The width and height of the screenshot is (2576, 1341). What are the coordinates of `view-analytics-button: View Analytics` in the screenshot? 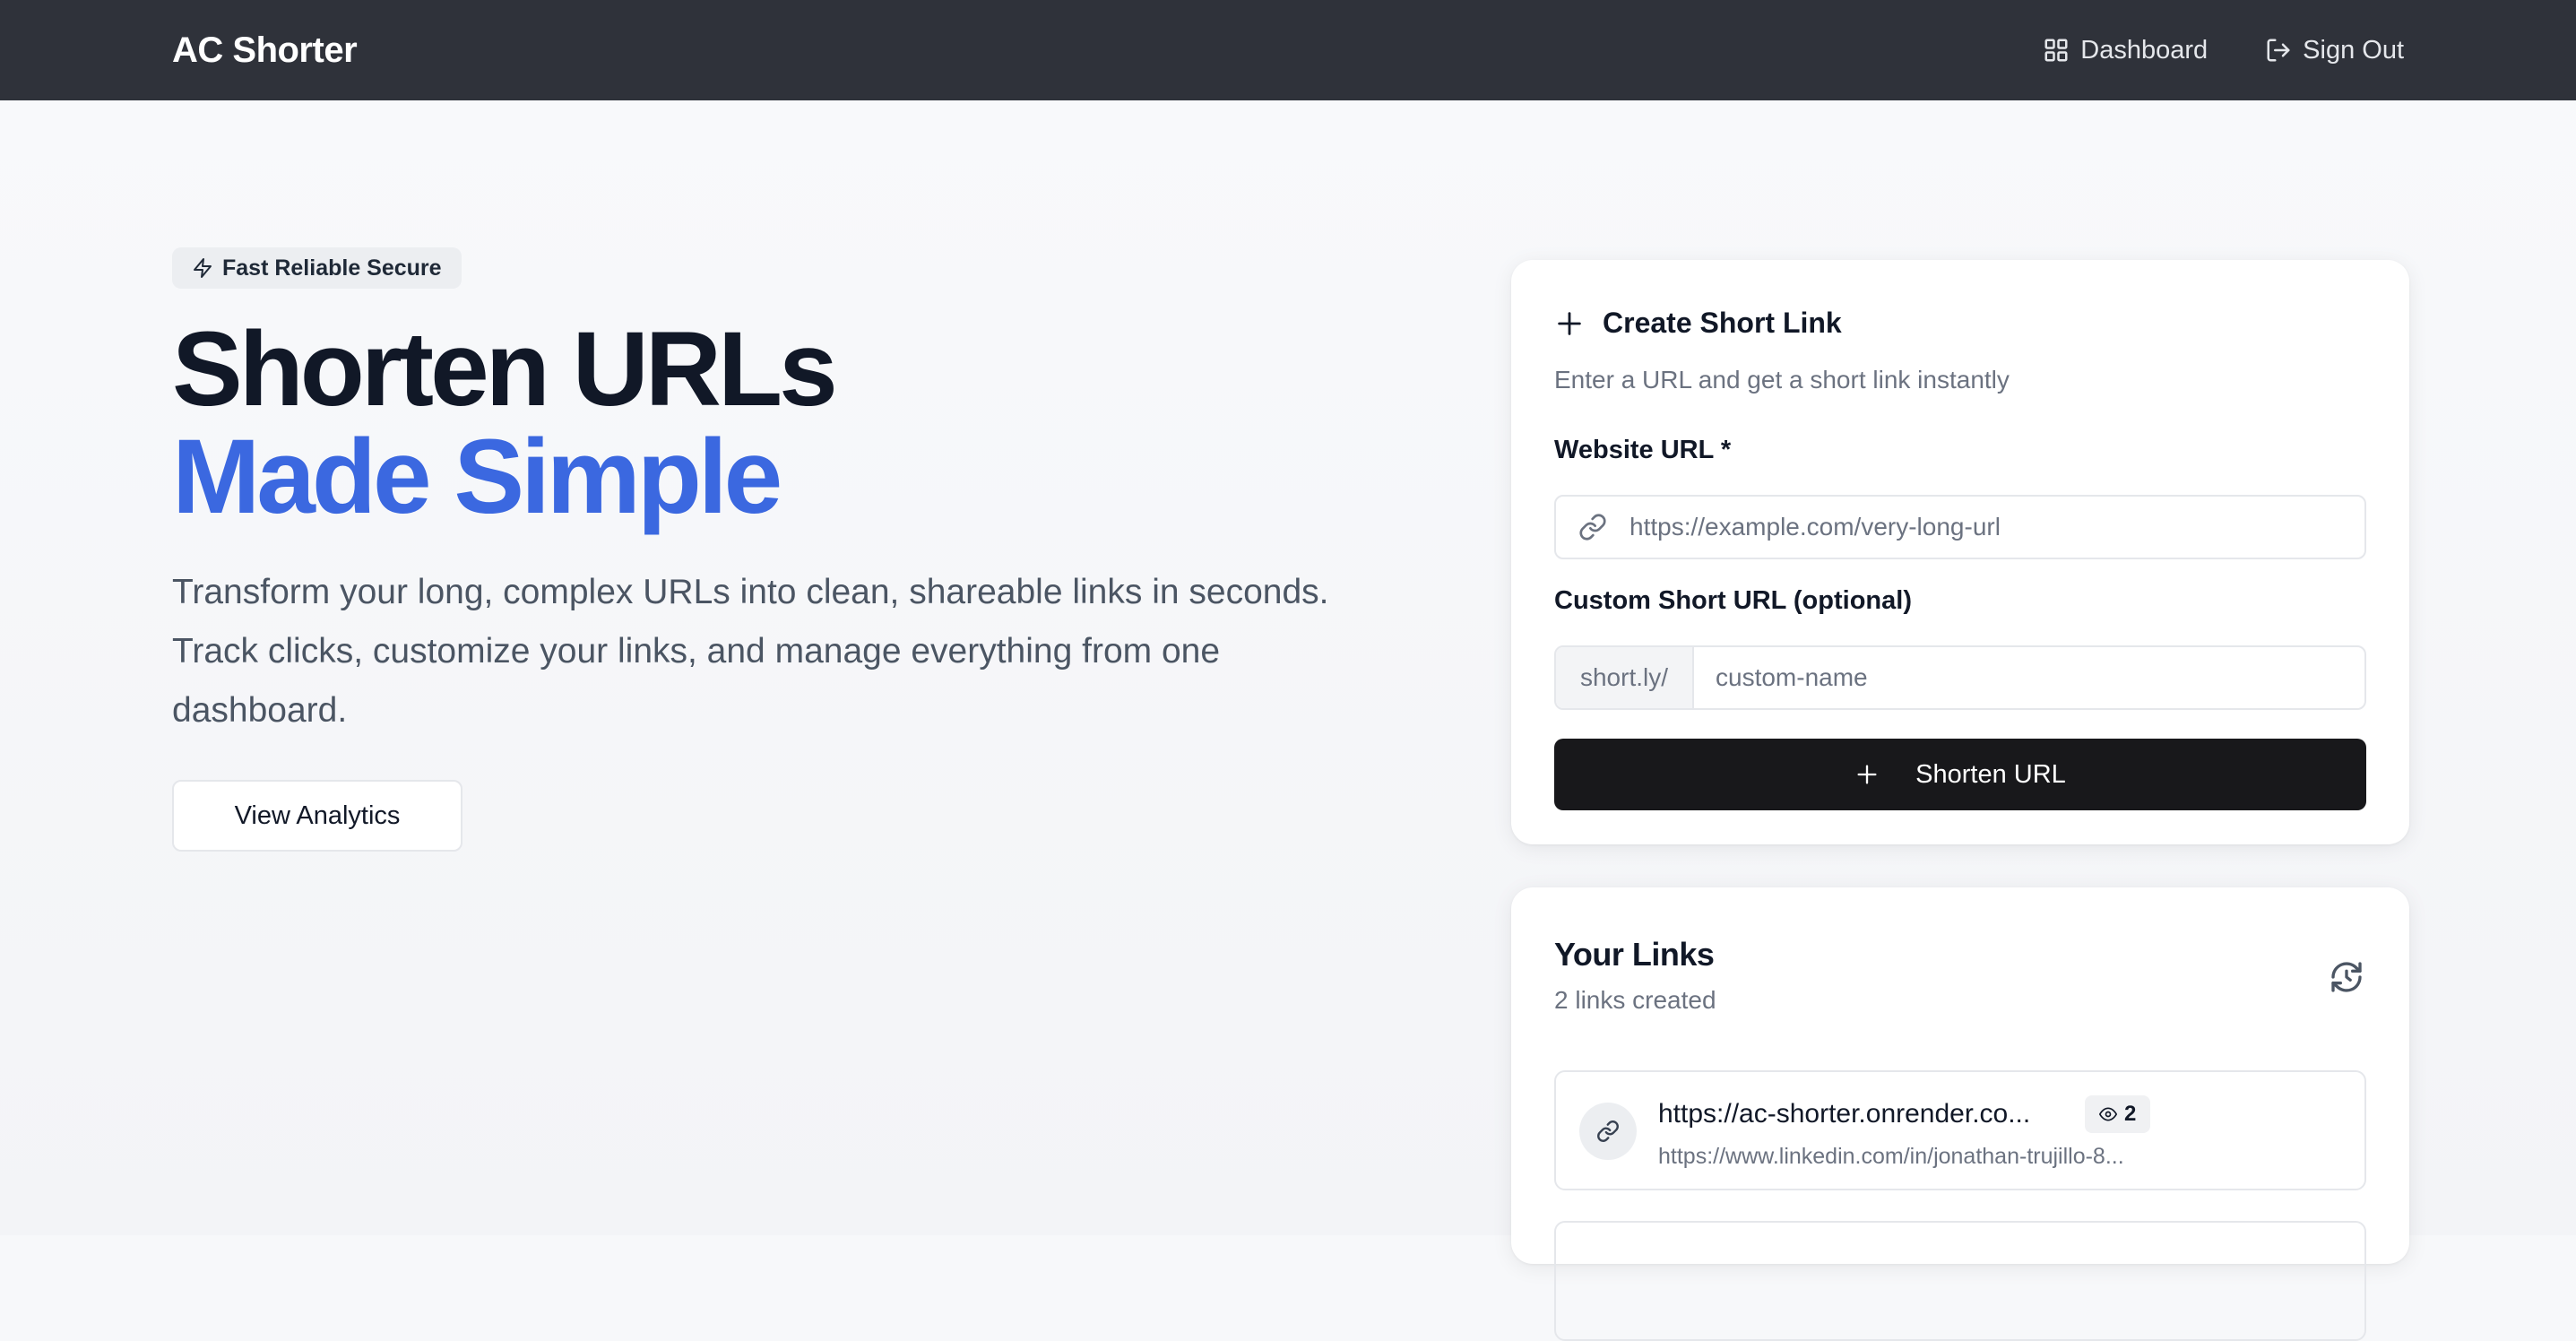 It's located at (317, 816).